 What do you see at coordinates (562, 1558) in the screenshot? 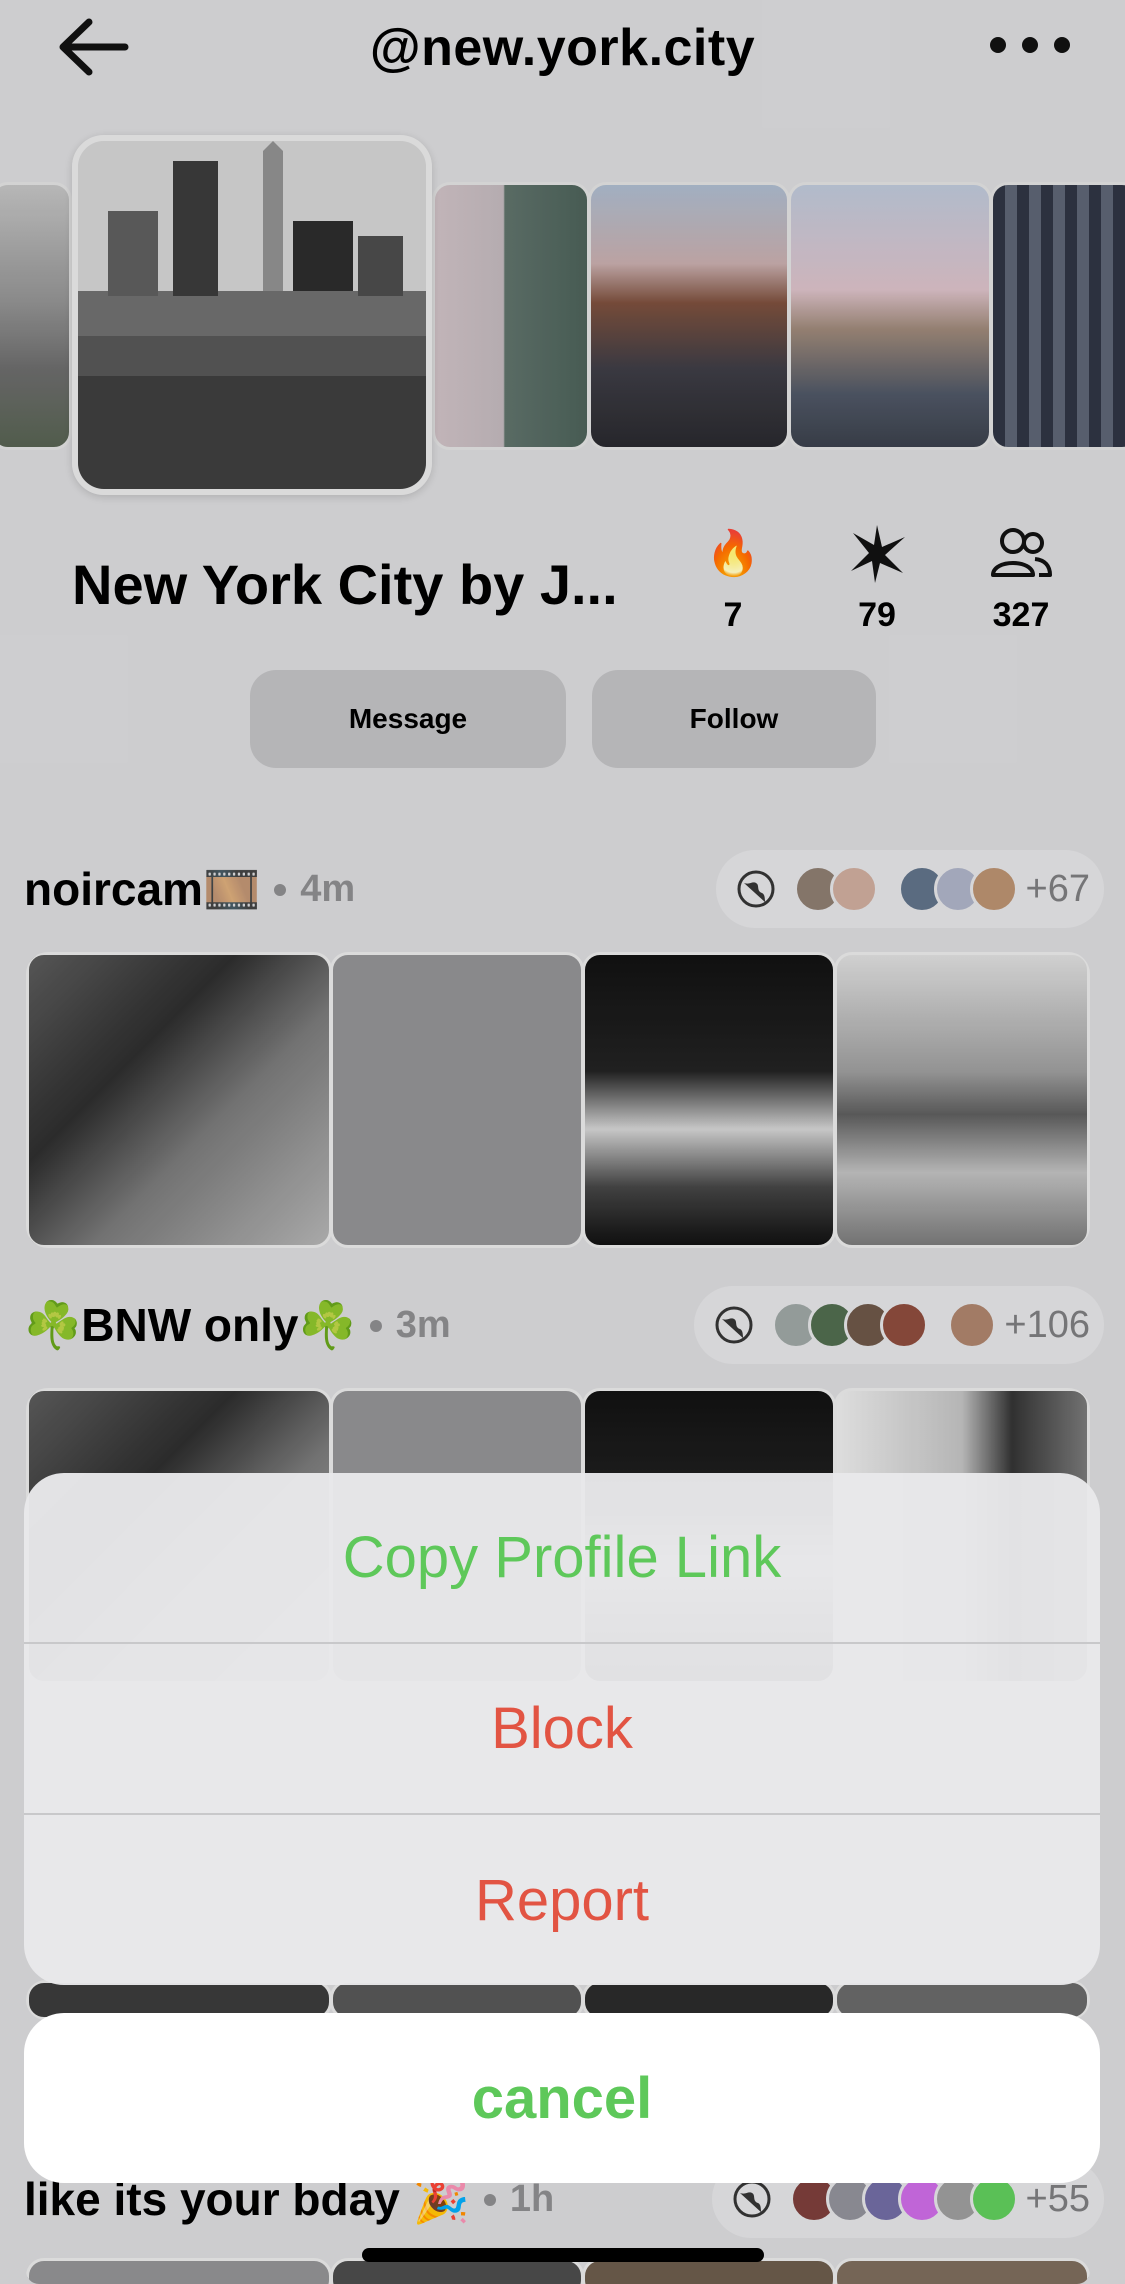
I see `copy-profile-link-button: Copy Profile Link` at bounding box center [562, 1558].